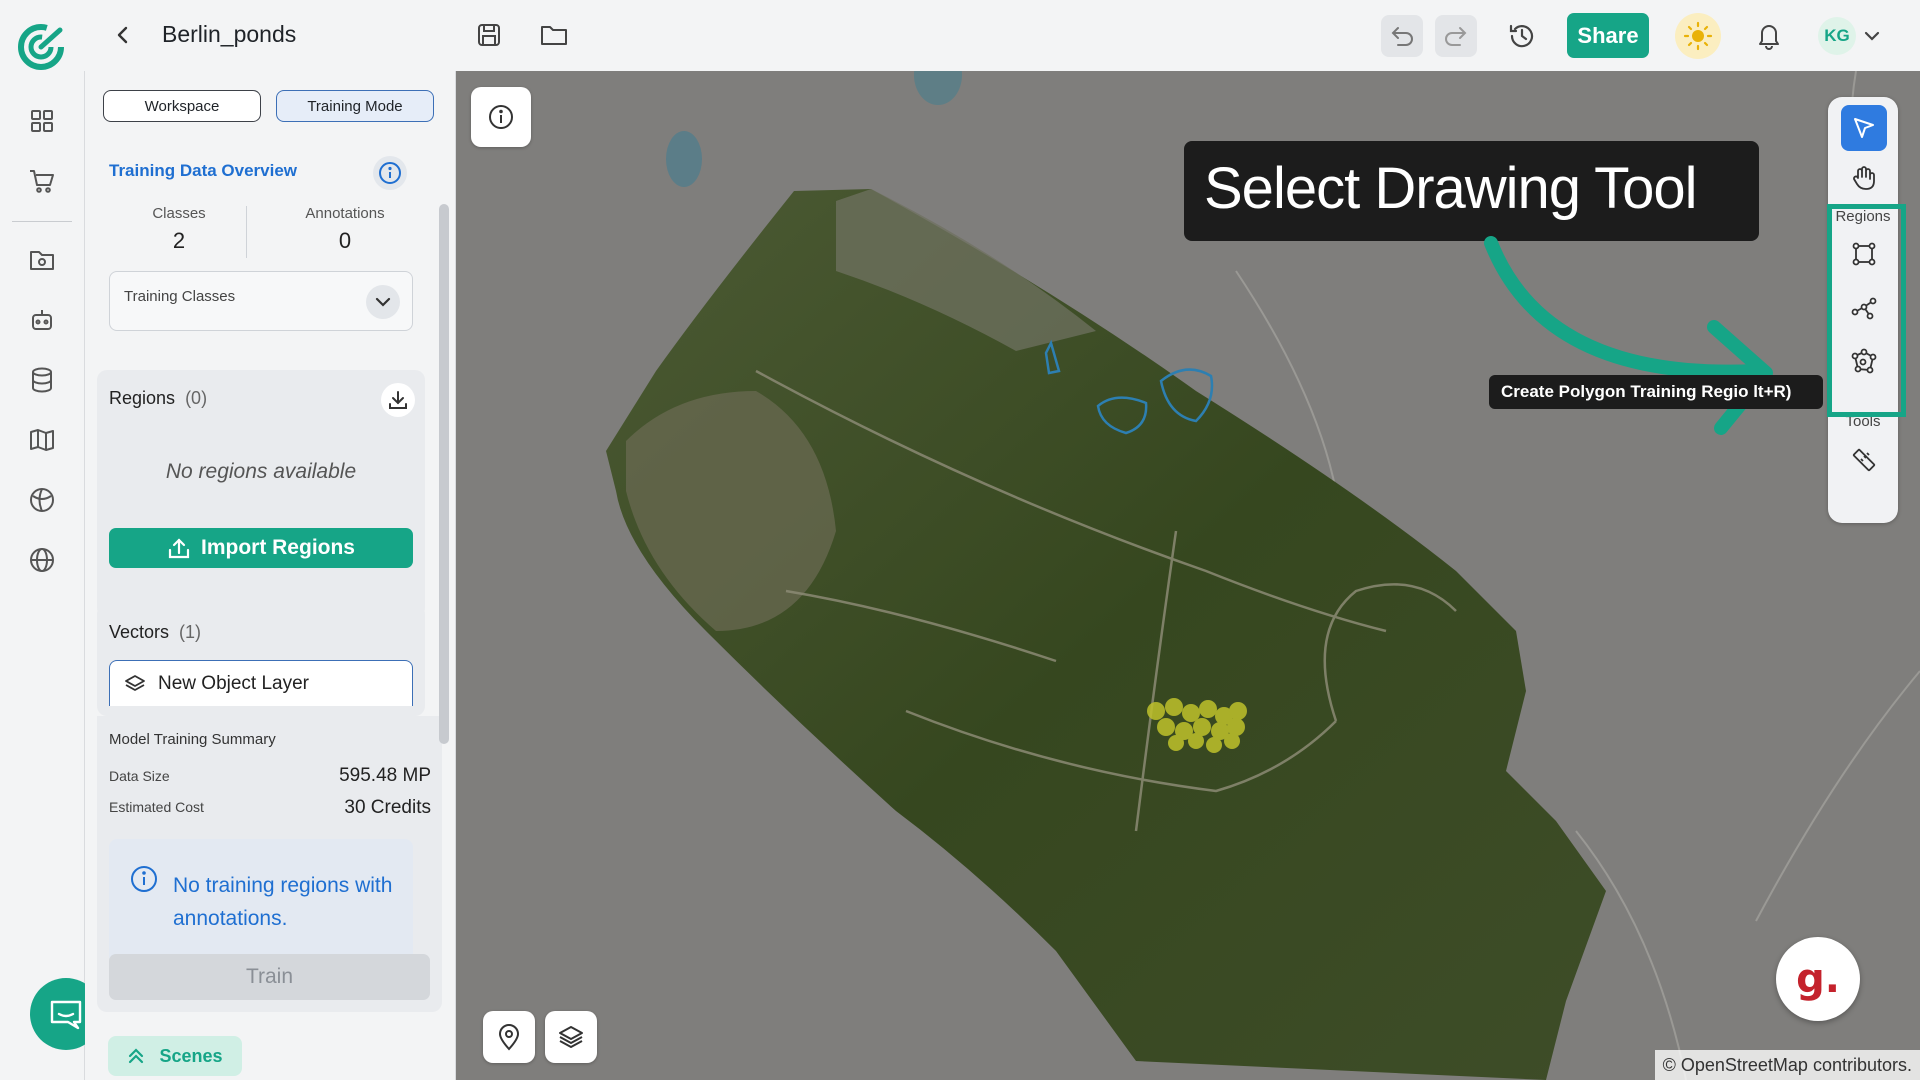 This screenshot has width=1920, height=1080. I want to click on regions-count: (0), so click(196, 398).